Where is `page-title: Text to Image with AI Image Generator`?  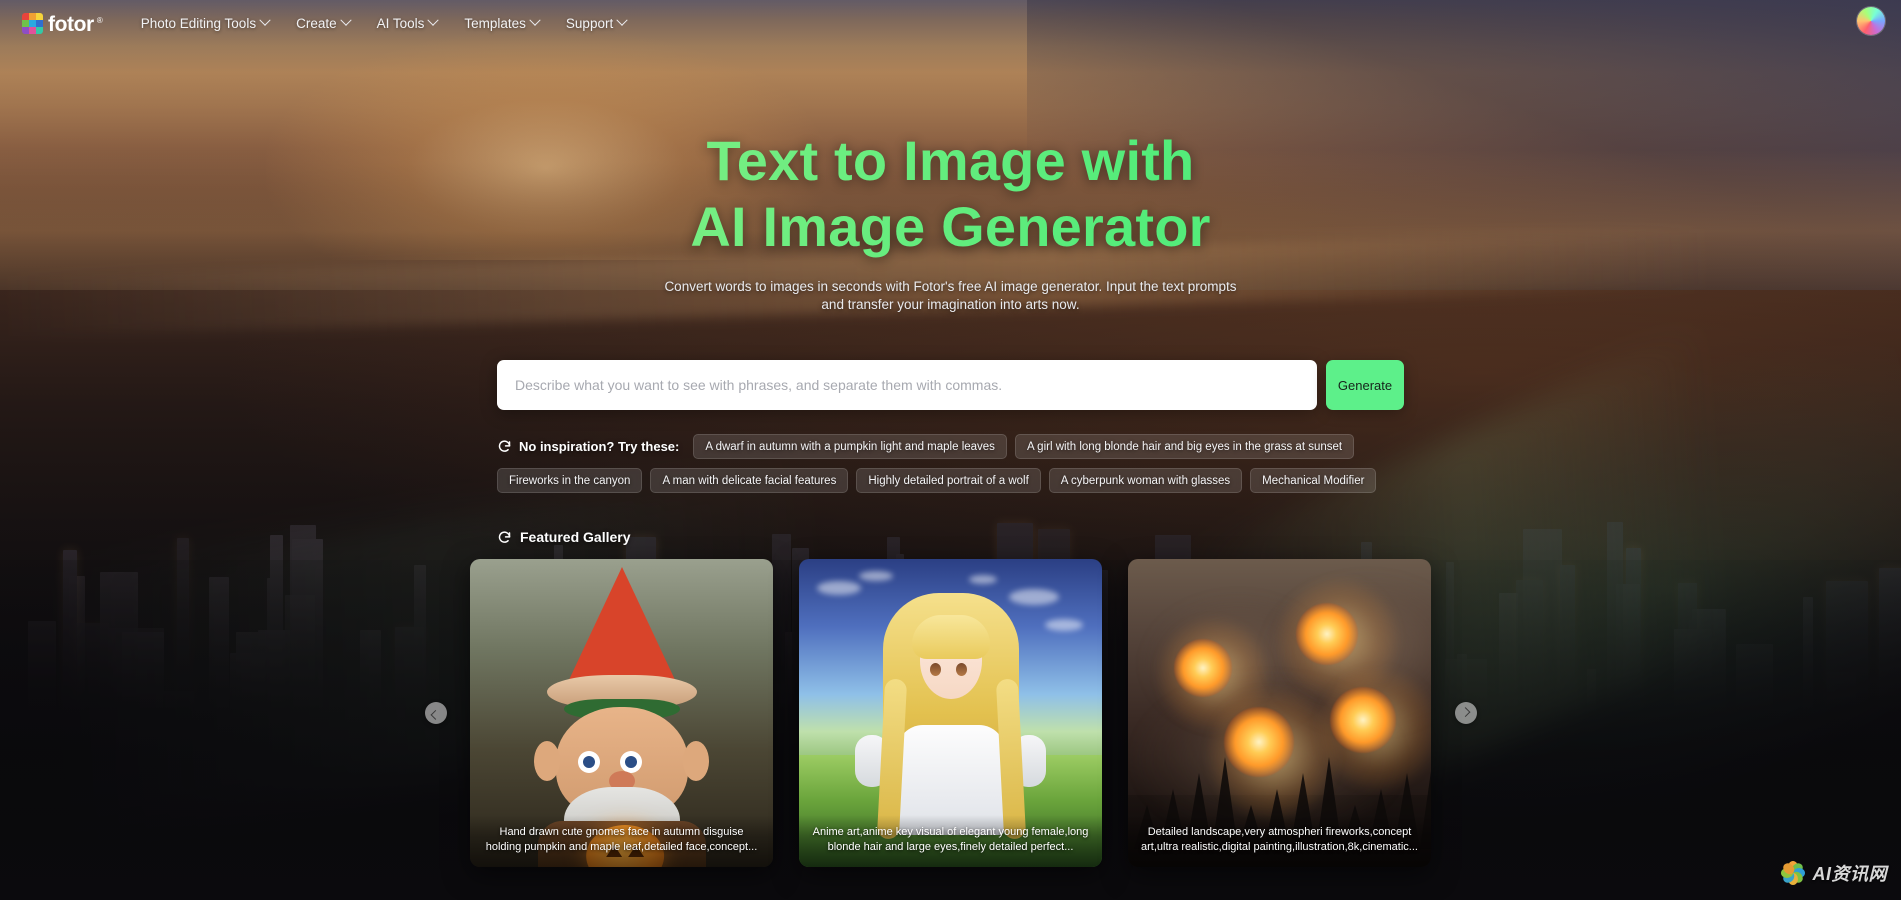 page-title: Text to Image with AI Image Generator is located at coordinates (950, 194).